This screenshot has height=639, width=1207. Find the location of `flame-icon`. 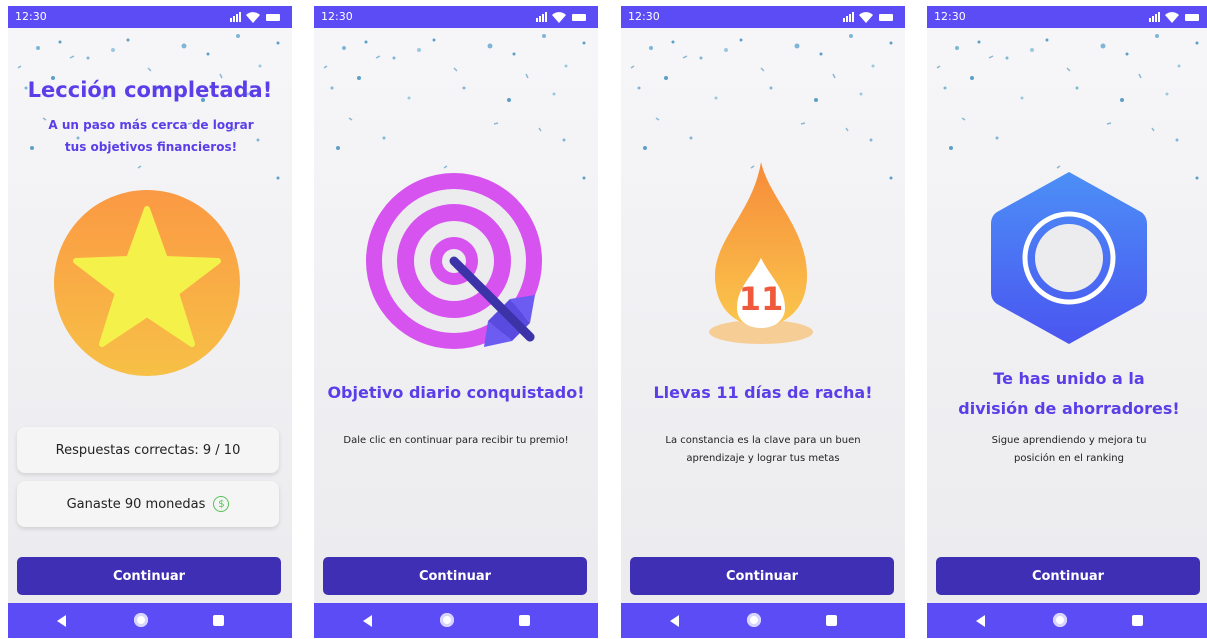

flame-icon is located at coordinates (761, 253).